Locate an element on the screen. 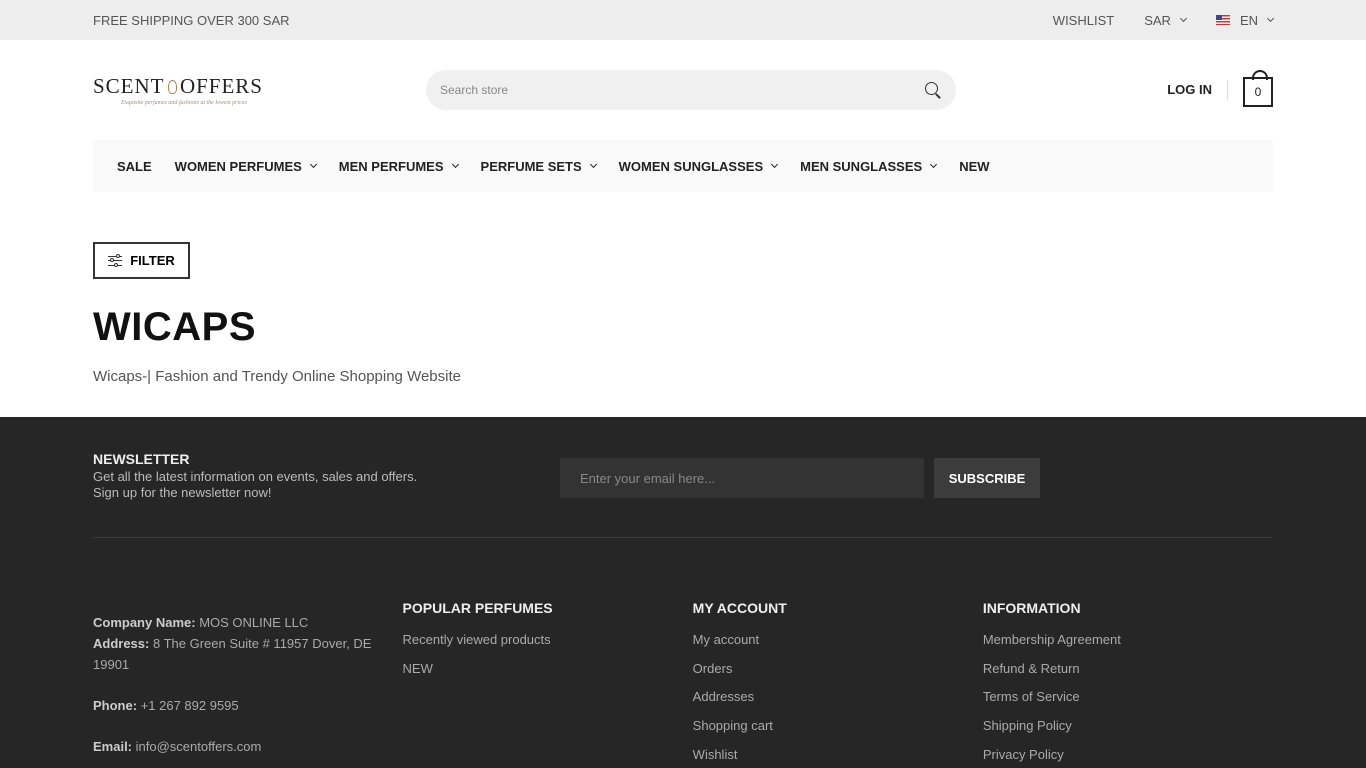 The width and height of the screenshot is (1366, 768). footer-link: Orders is located at coordinates (838, 669).